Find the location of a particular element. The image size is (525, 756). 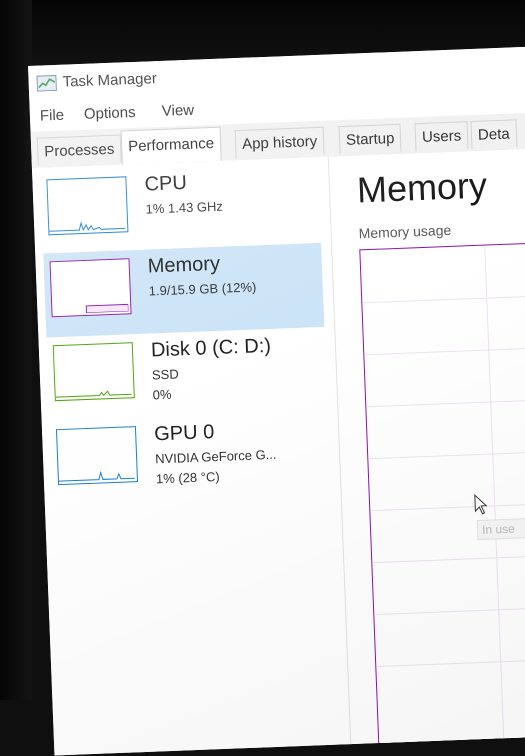

detail-title: Memory is located at coordinates (422, 187).